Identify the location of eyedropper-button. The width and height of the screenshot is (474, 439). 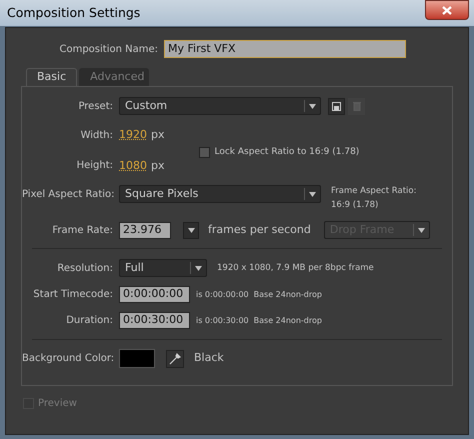
(175, 359).